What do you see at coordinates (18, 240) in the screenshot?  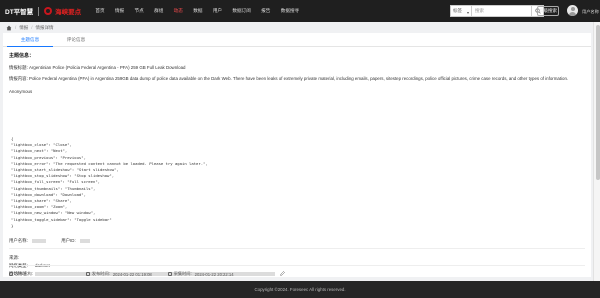 I see `user-name-label: 用户名称:` at bounding box center [18, 240].